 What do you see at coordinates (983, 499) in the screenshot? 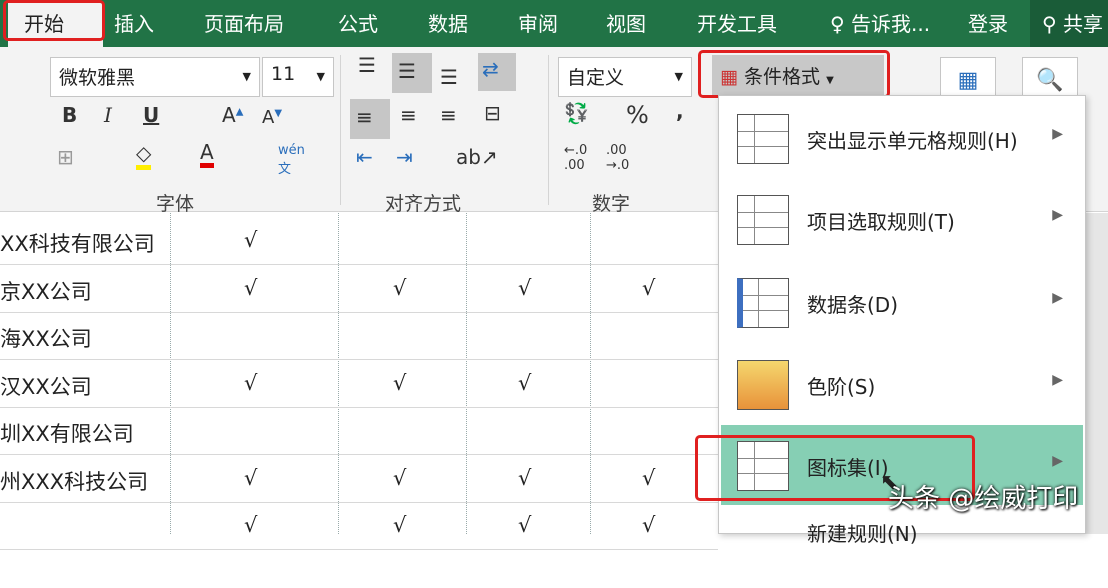
I see `watermark: 头条 @绘威打印` at bounding box center [983, 499].